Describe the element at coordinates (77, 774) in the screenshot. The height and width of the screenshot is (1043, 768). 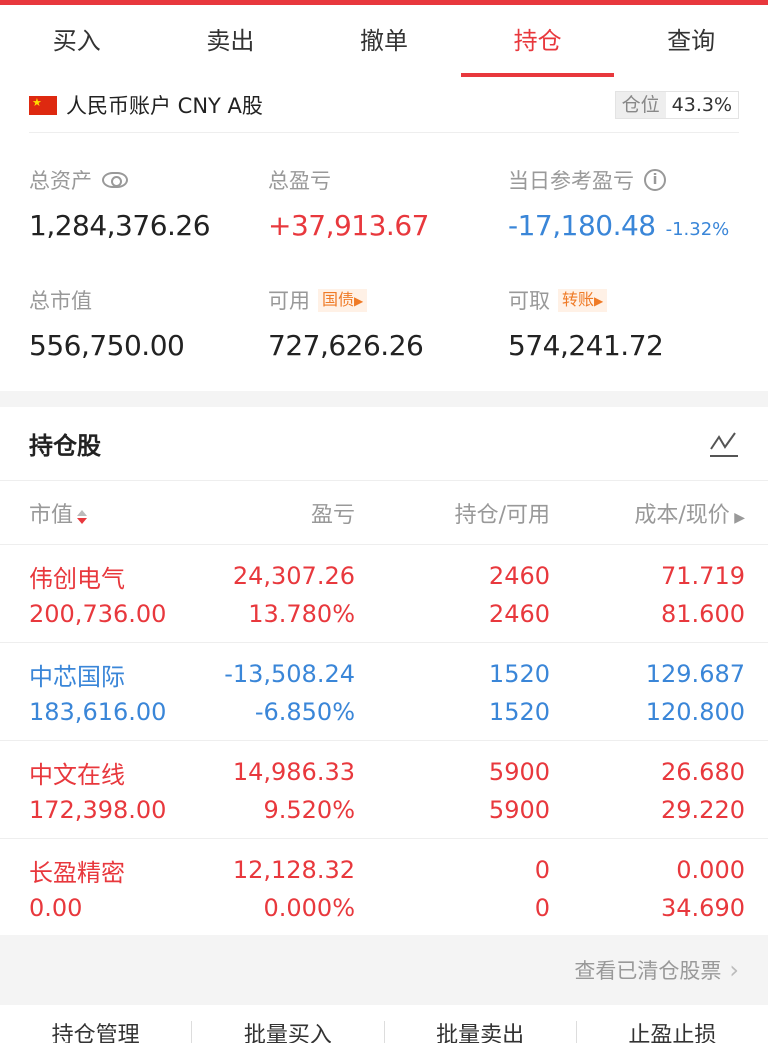
I see `stock-name: 中文在线` at that location.